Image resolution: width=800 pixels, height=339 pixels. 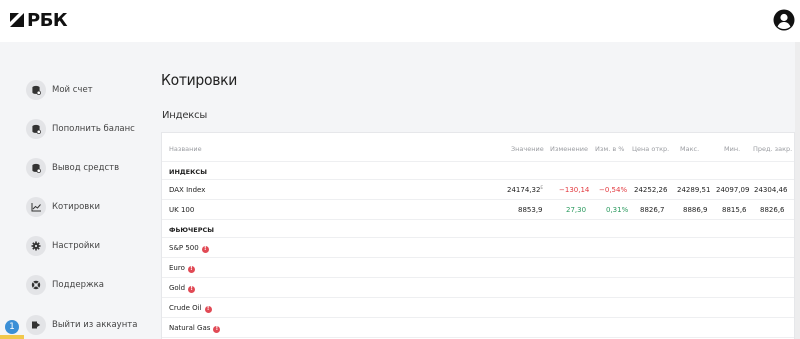 What do you see at coordinates (569, 149) in the screenshot?
I see `column-header-change: Изменение` at bounding box center [569, 149].